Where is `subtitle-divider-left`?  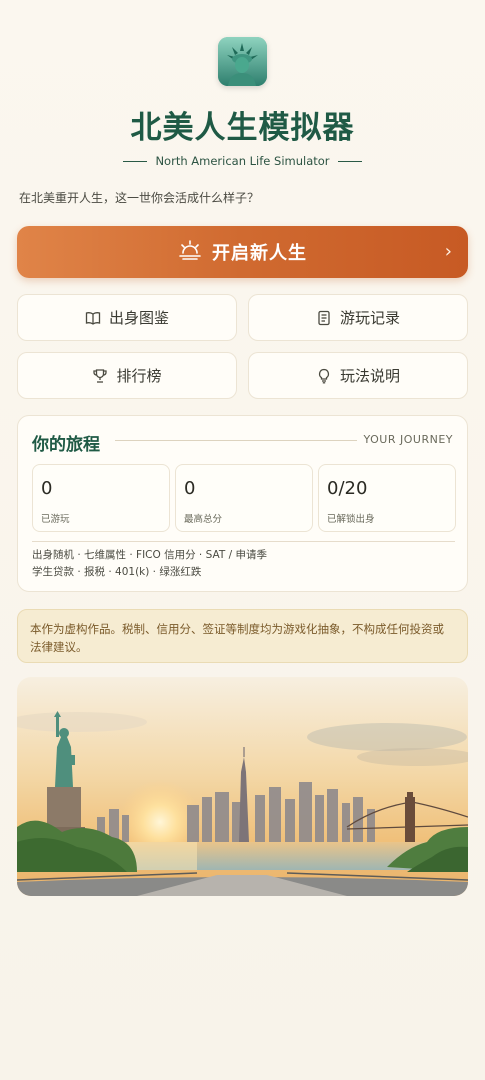 subtitle-divider-left is located at coordinates (135, 161).